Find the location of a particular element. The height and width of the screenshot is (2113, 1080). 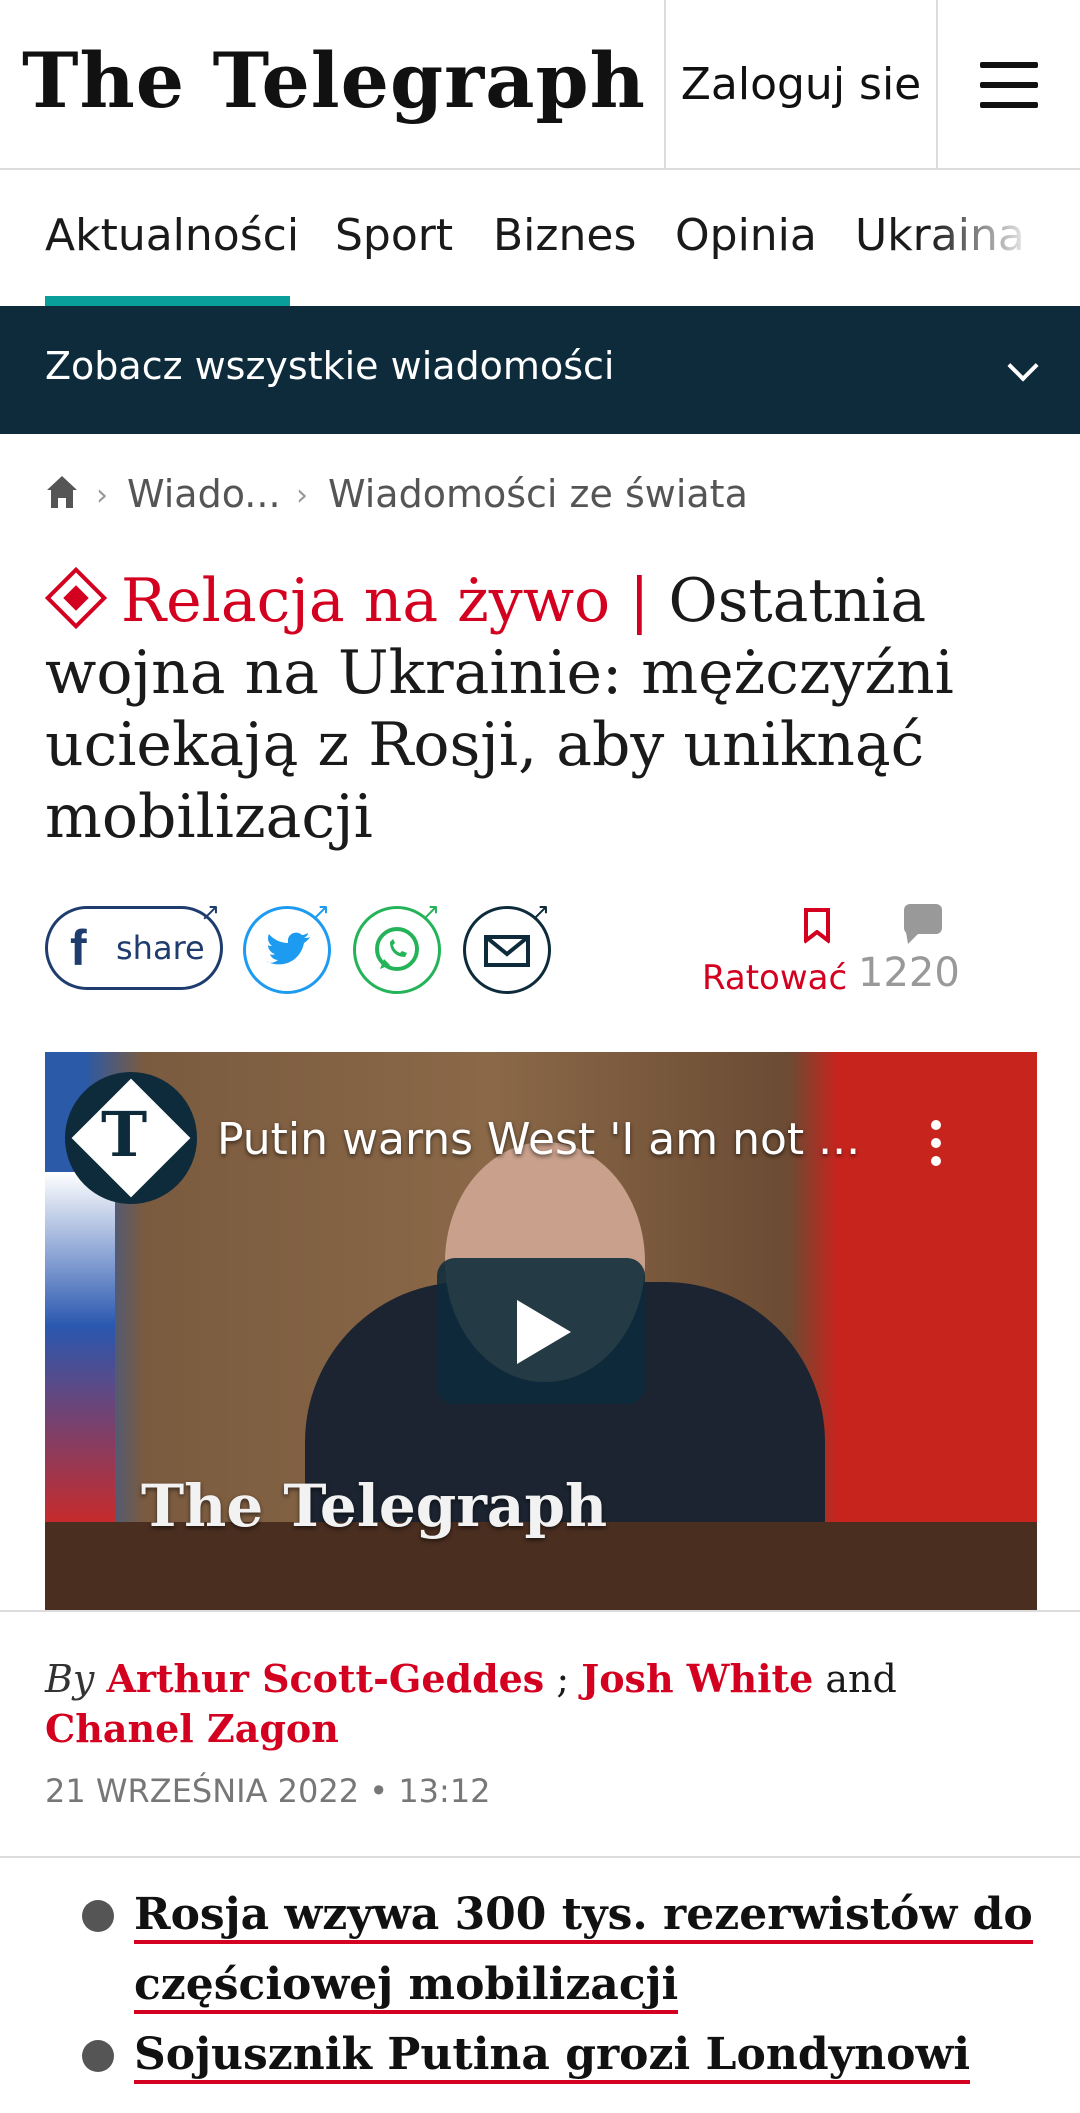

comment-count: 1220 is located at coordinates (909, 973).